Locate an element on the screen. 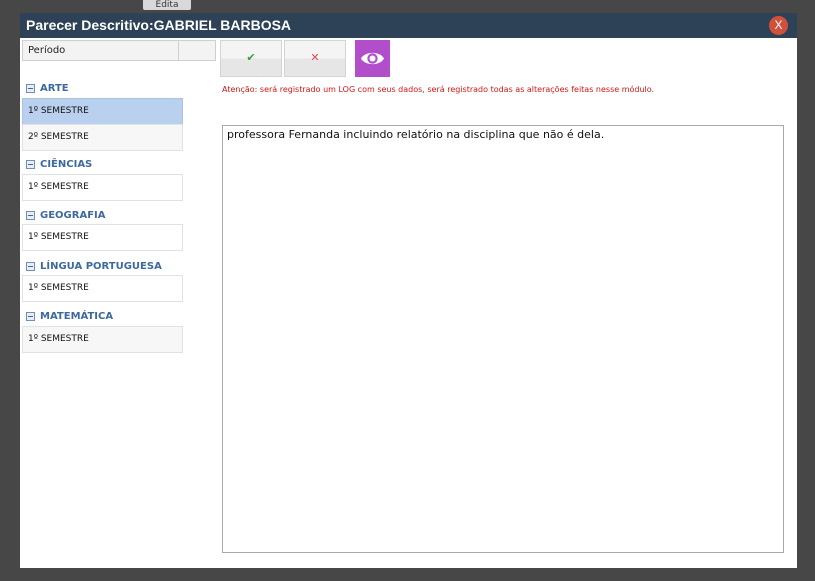 The height and width of the screenshot is (581, 815). cancel-button: ✕ is located at coordinates (315, 58).